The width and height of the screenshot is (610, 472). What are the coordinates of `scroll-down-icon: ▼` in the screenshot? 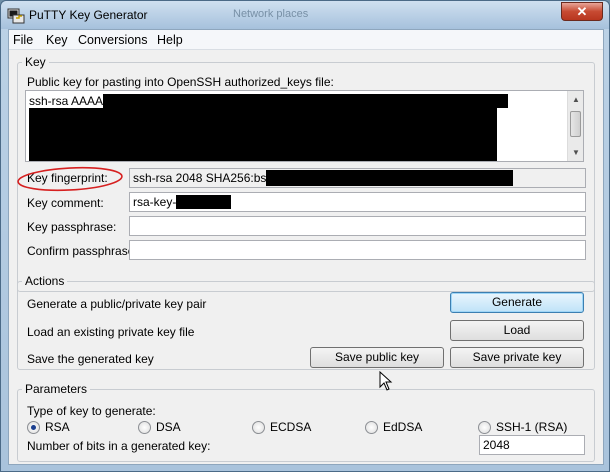 It's located at (576, 152).